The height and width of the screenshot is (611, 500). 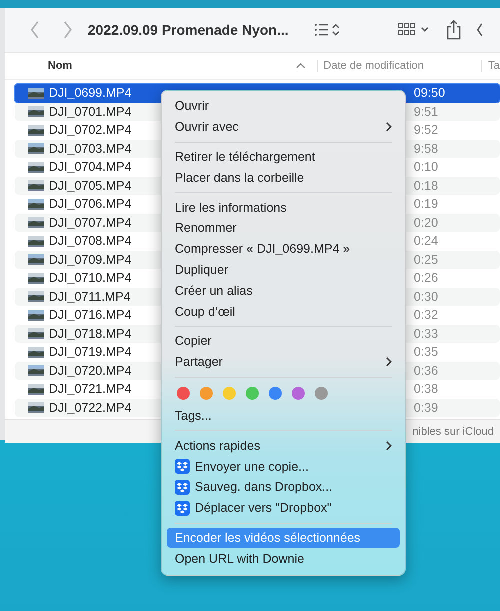 I want to click on file-name: DJI_0722.MP4, so click(x=90, y=407).